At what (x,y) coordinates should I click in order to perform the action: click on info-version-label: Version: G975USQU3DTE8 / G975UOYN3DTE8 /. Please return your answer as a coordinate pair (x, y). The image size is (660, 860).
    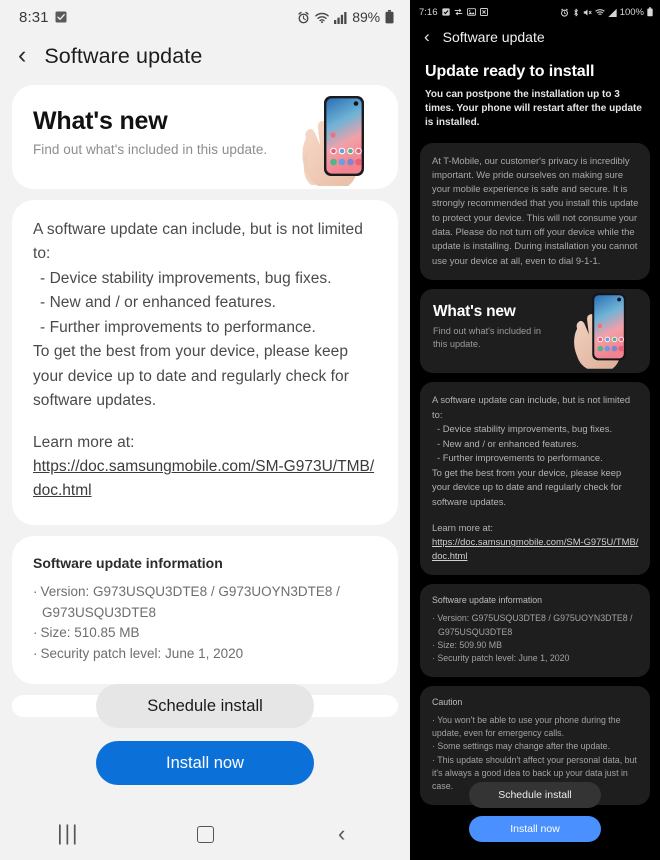
    Looking at the image, I should click on (535, 618).